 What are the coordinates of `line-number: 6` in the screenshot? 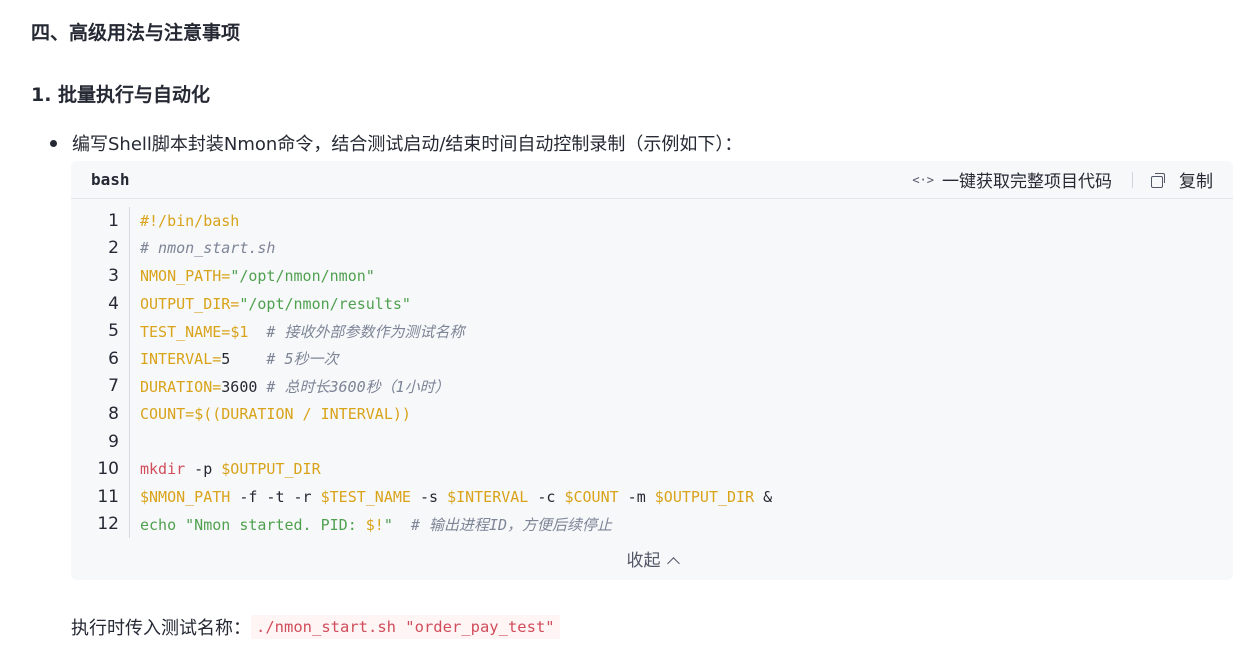 It's located at (100, 358).